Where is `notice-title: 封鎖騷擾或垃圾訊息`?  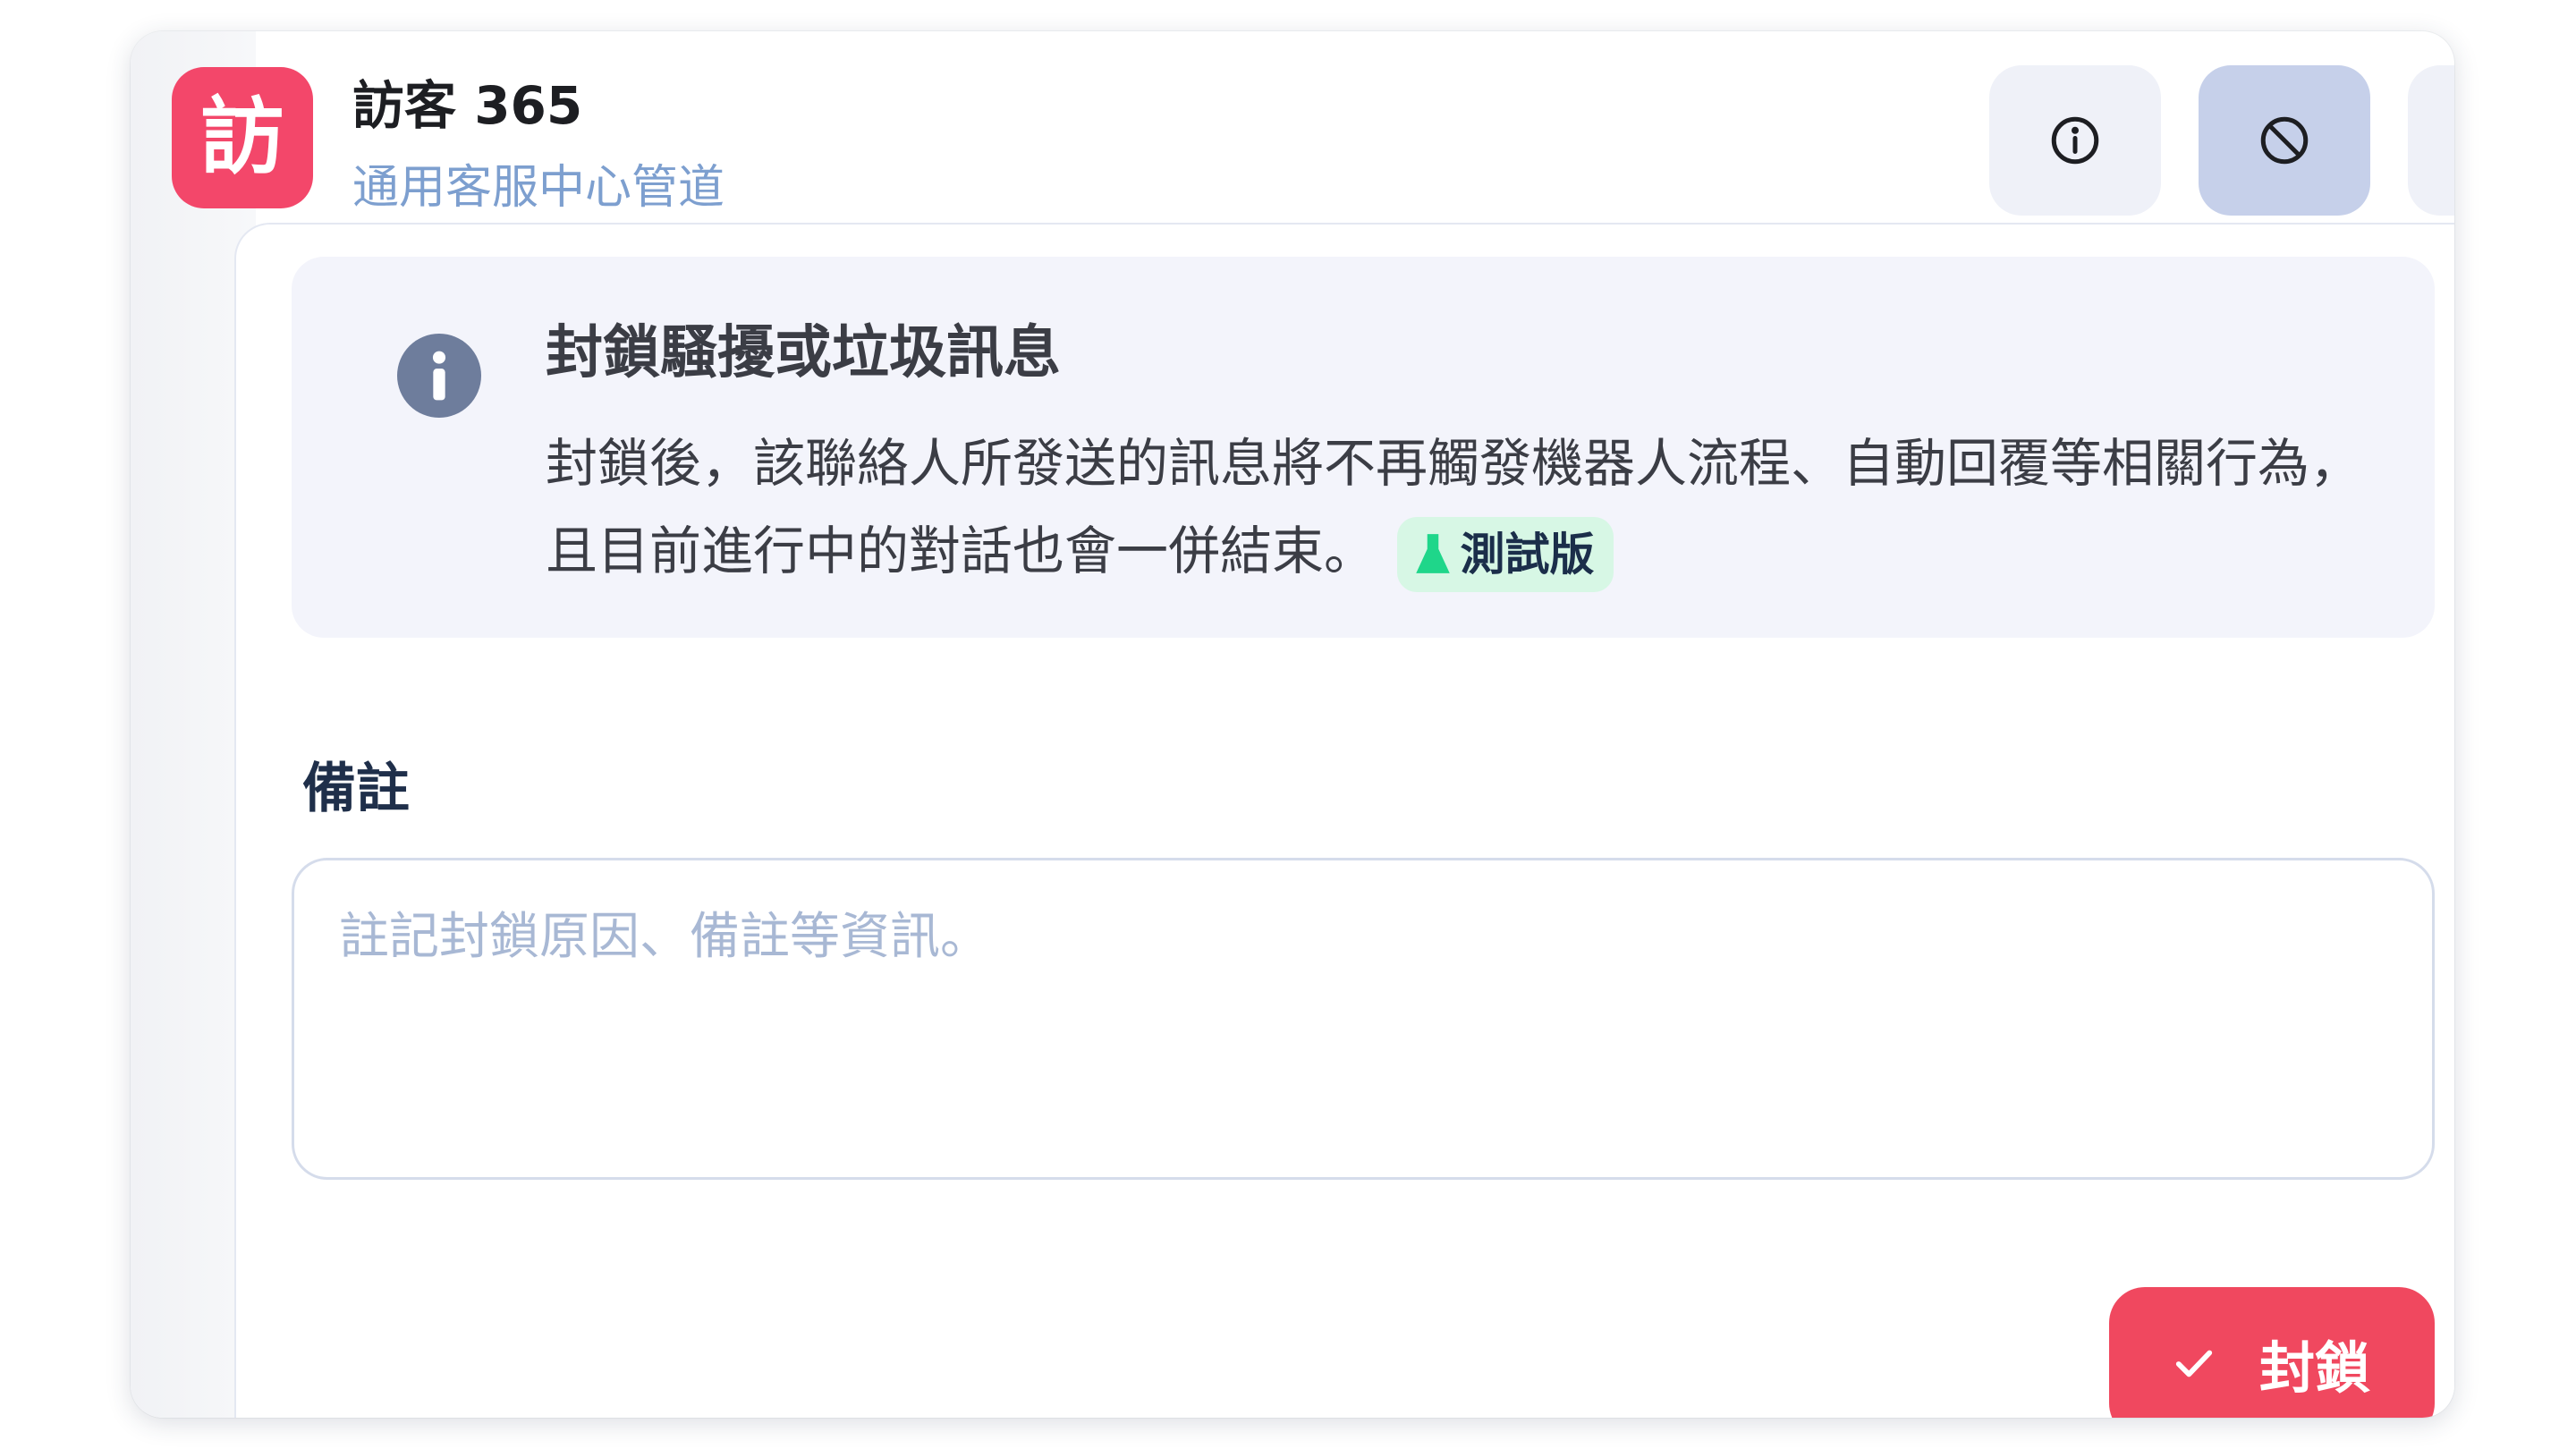 notice-title: 封鎖騷擾或垃圾訊息 is located at coordinates (803, 353).